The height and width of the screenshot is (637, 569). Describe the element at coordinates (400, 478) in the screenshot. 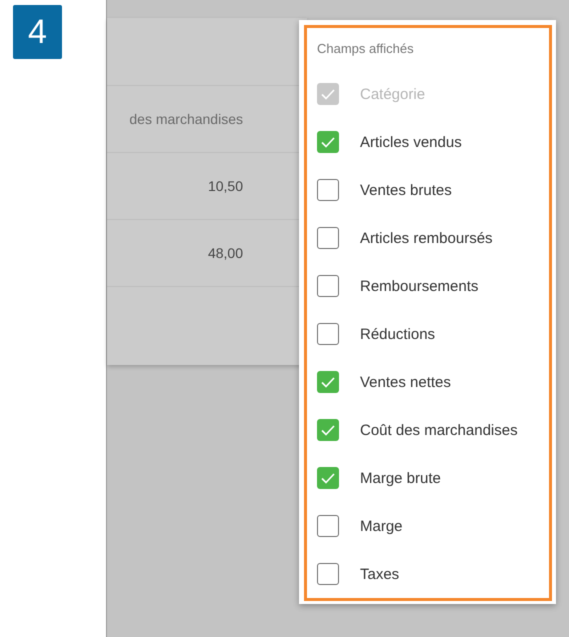

I see `field-label: Marge brute` at that location.